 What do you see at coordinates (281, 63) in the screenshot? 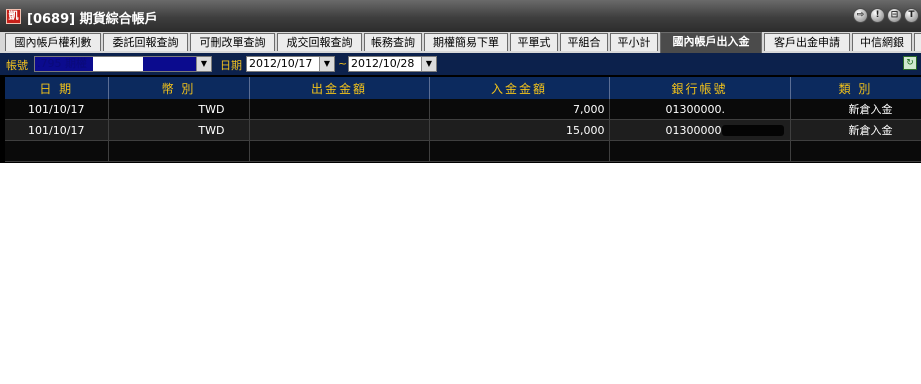
I see `date-from-value: 2012/10/17` at bounding box center [281, 63].